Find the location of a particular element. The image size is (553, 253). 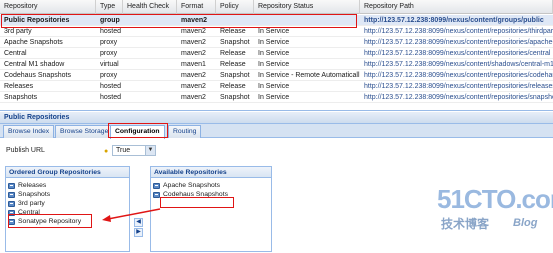

publish-url-label: Publish URL is located at coordinates (25, 150).